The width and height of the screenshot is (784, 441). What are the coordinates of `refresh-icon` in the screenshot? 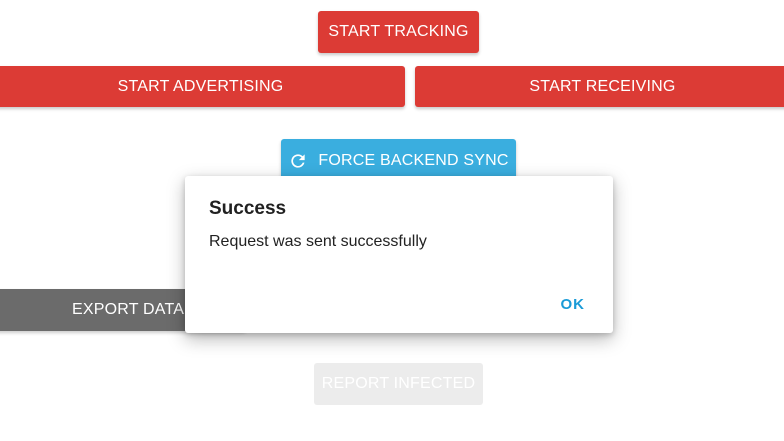 It's located at (298, 161).